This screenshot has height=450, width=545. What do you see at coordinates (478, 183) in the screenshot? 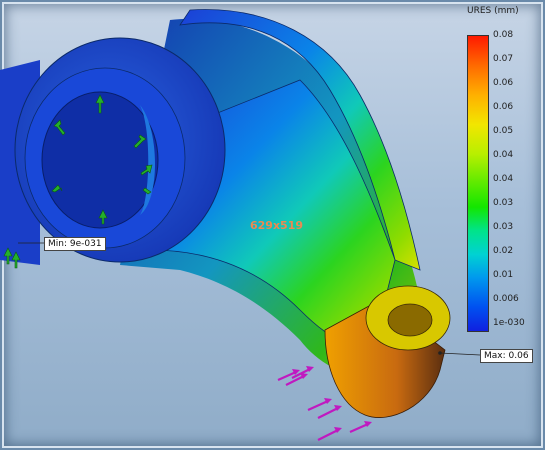
I see `color-scale-bar` at bounding box center [478, 183].